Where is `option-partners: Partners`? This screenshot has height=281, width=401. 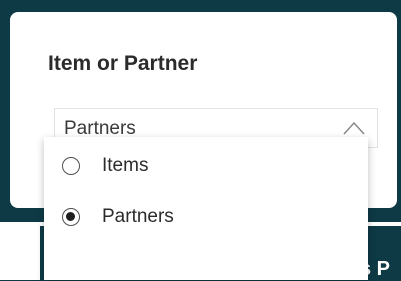 option-partners: Partners is located at coordinates (206, 219).